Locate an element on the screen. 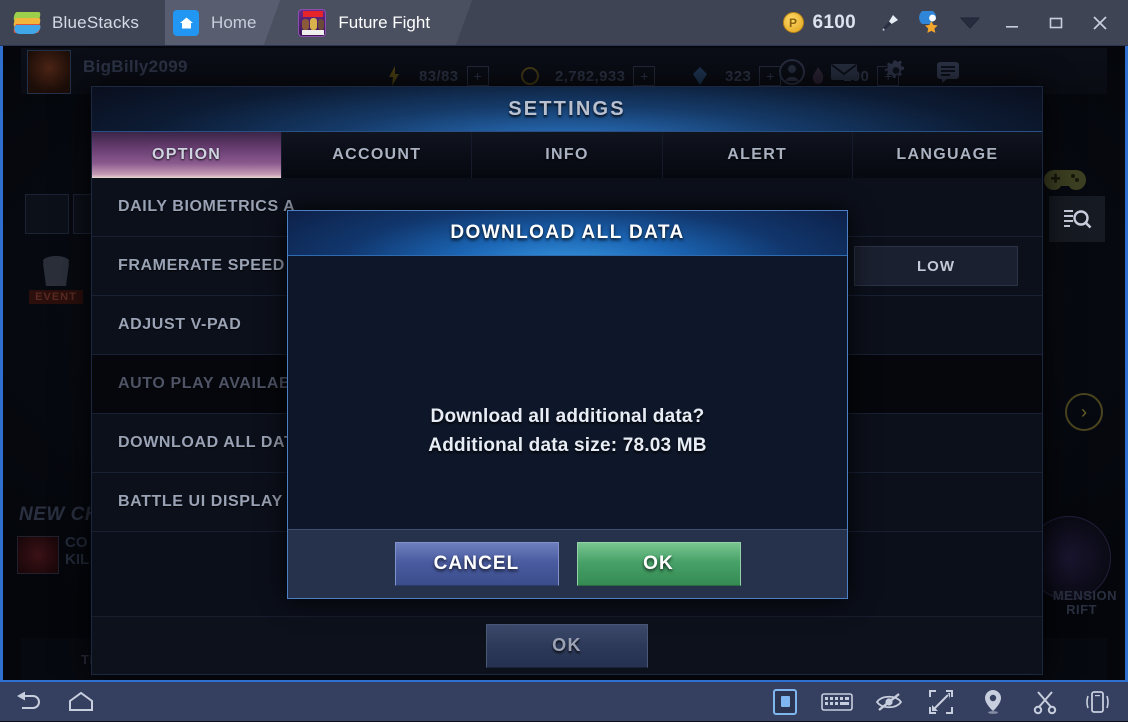 The width and height of the screenshot is (1128, 722). settings-ok-button: OK is located at coordinates (567, 645).